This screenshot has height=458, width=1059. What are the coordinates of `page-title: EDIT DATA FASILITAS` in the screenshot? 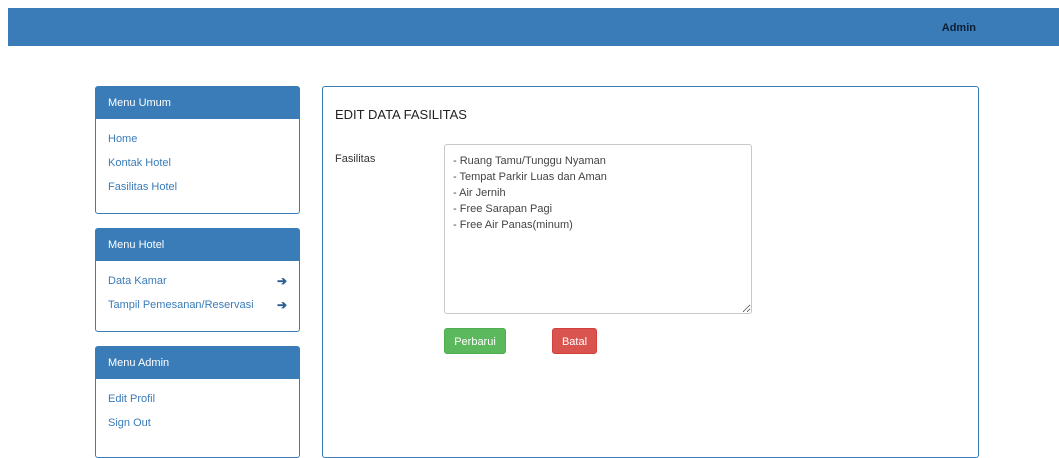 It's located at (401, 114).